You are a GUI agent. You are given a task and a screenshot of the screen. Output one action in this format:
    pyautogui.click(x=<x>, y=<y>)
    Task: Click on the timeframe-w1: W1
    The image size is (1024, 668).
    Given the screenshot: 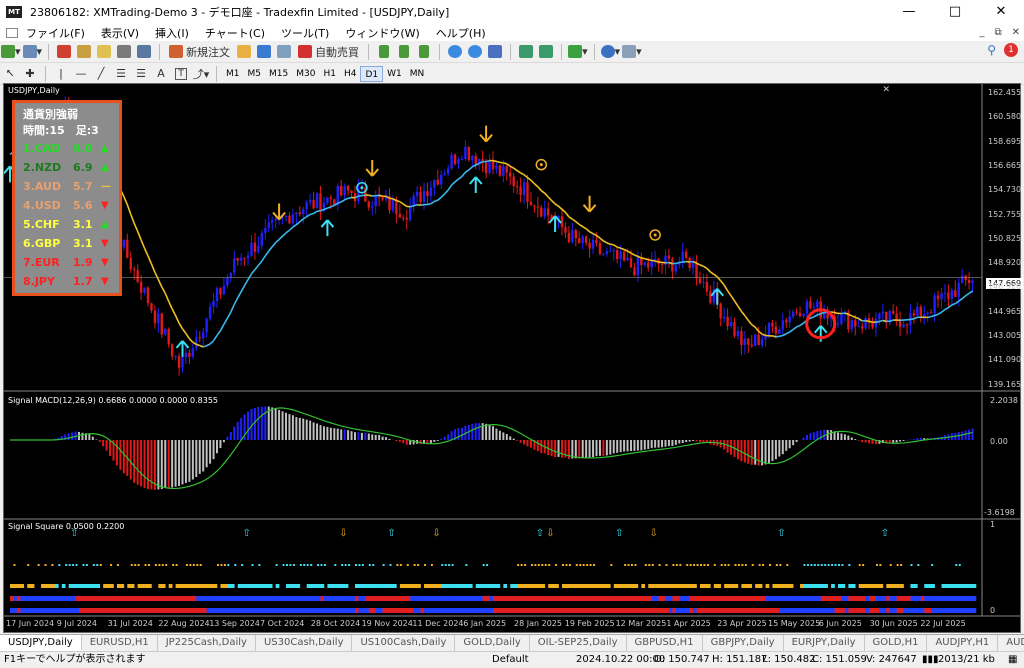 What is the action you would take?
    pyautogui.click(x=394, y=74)
    